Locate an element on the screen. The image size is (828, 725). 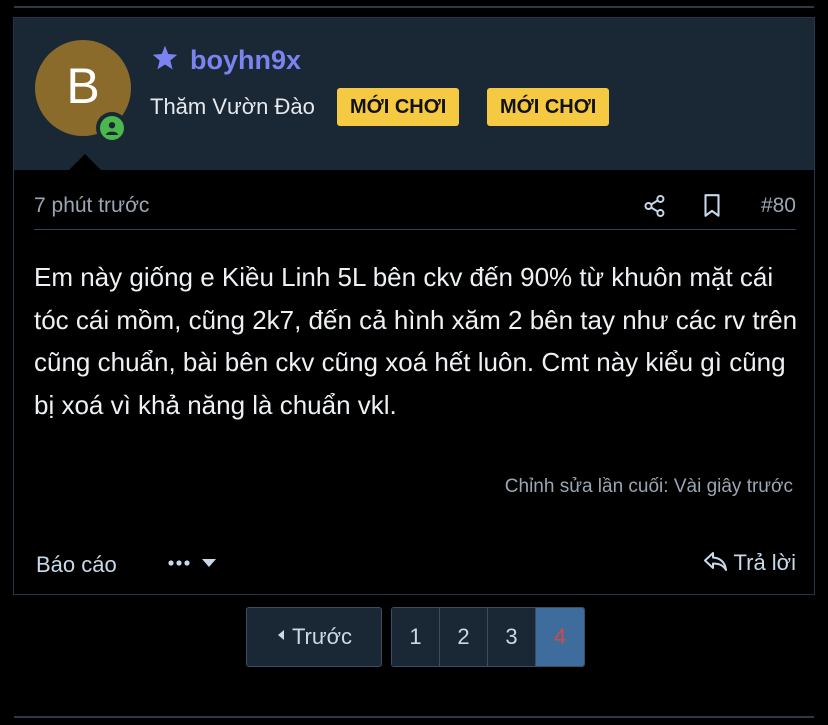
page-list: 1 2 3 4 is located at coordinates (488, 637).